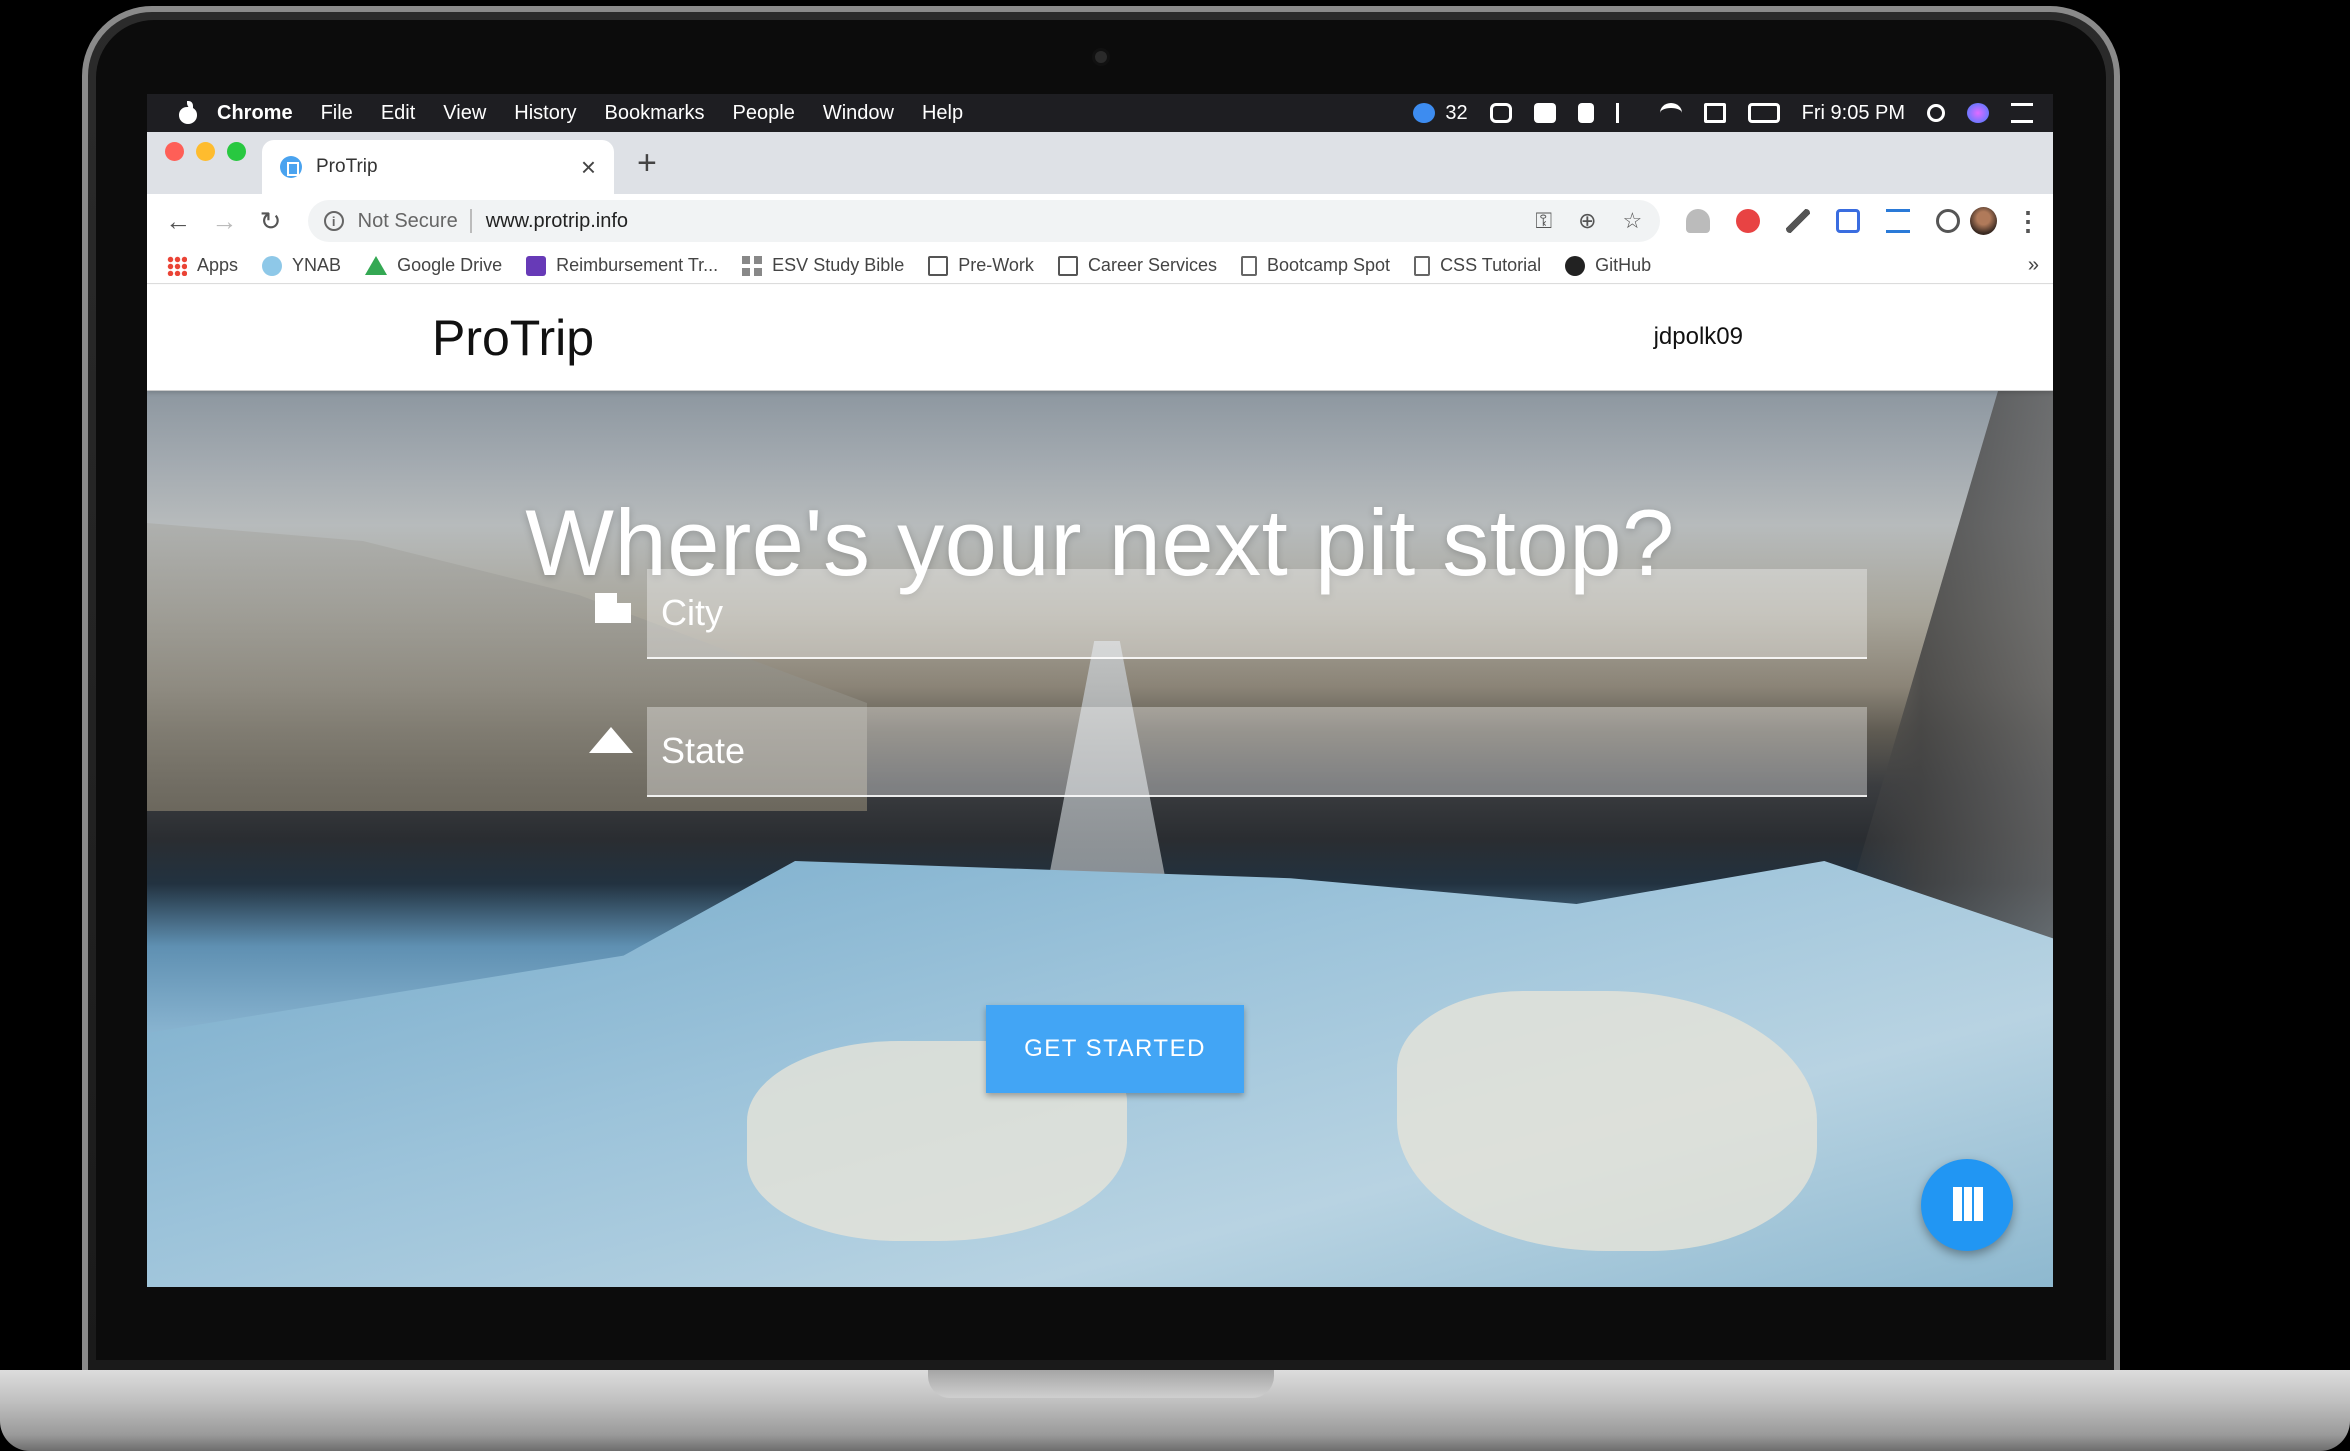 This screenshot has height=1451, width=2350. What do you see at coordinates (1067, 265) in the screenshot?
I see `book-icon` at bounding box center [1067, 265].